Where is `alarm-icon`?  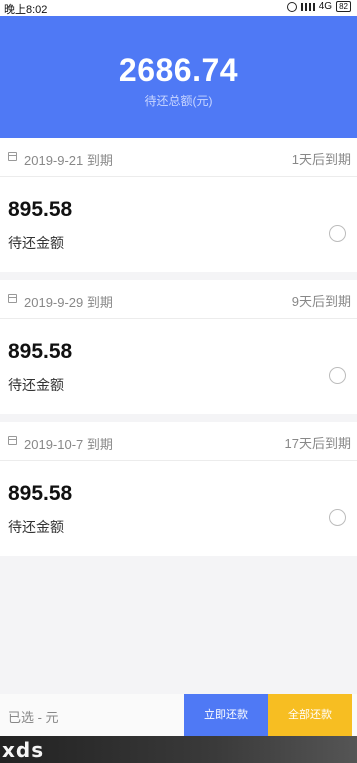 alarm-icon is located at coordinates (291, 6).